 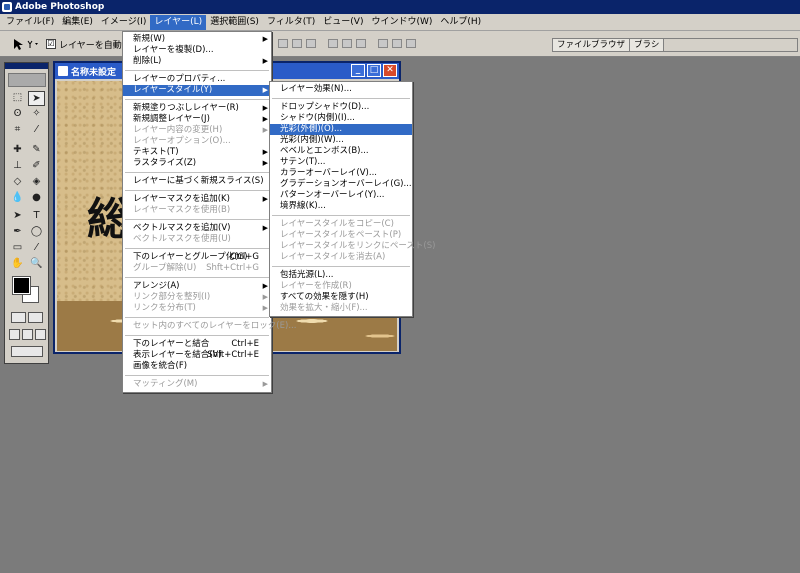 What do you see at coordinates (178, 22) in the screenshot?
I see `menu-3: レイヤー(L)` at bounding box center [178, 22].